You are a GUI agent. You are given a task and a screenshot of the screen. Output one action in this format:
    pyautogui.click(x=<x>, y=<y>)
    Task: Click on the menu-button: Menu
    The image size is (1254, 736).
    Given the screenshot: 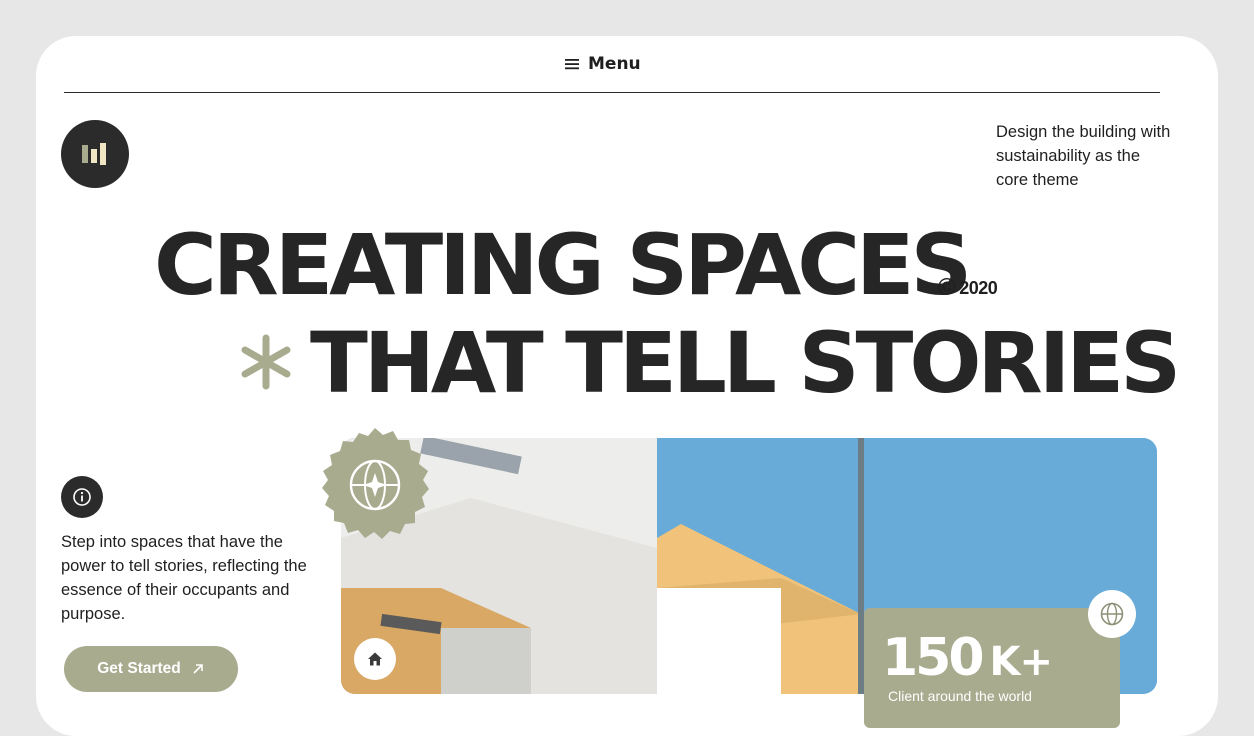 What is the action you would take?
    pyautogui.click(x=602, y=64)
    